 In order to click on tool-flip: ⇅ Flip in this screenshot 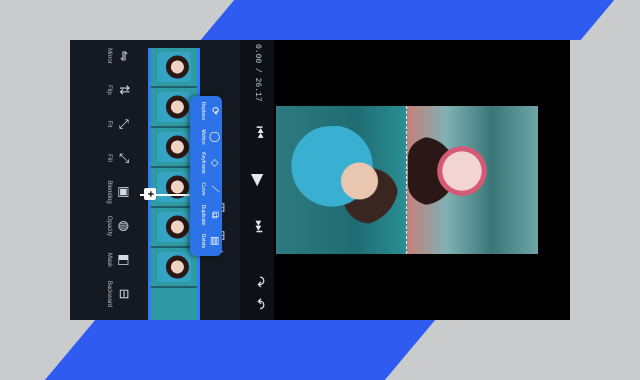, I will do `click(119, 90)`.